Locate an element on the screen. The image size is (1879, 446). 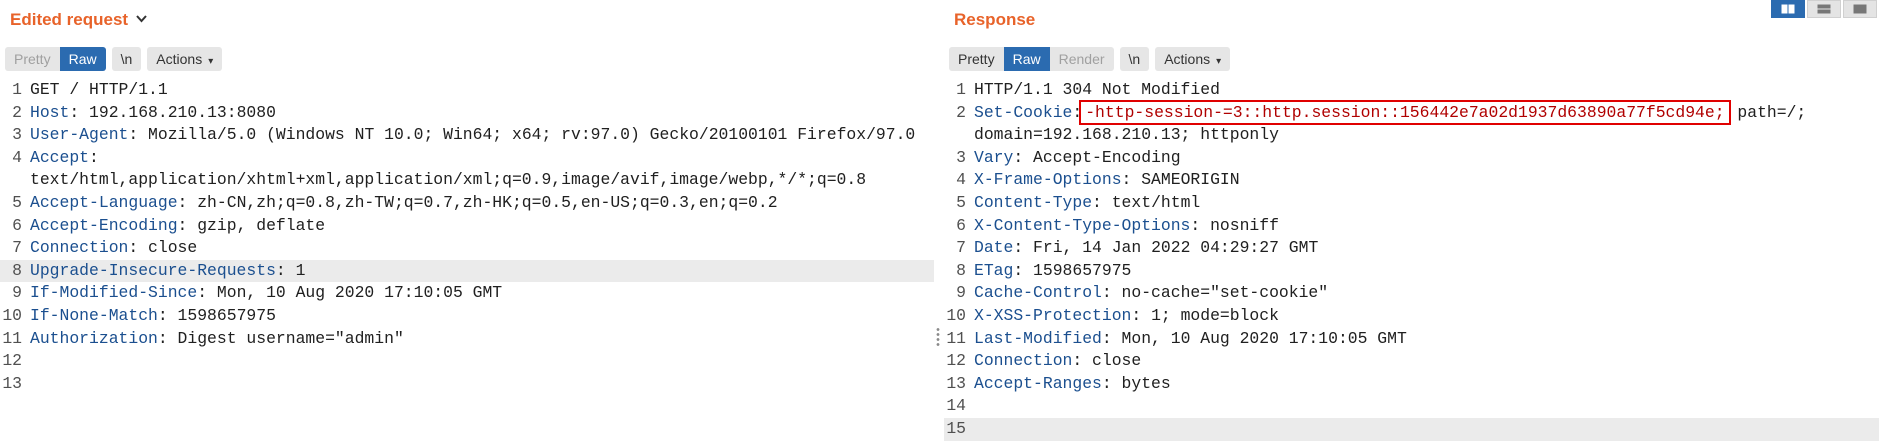
line-number: 5 is located at coordinates (961, 202).